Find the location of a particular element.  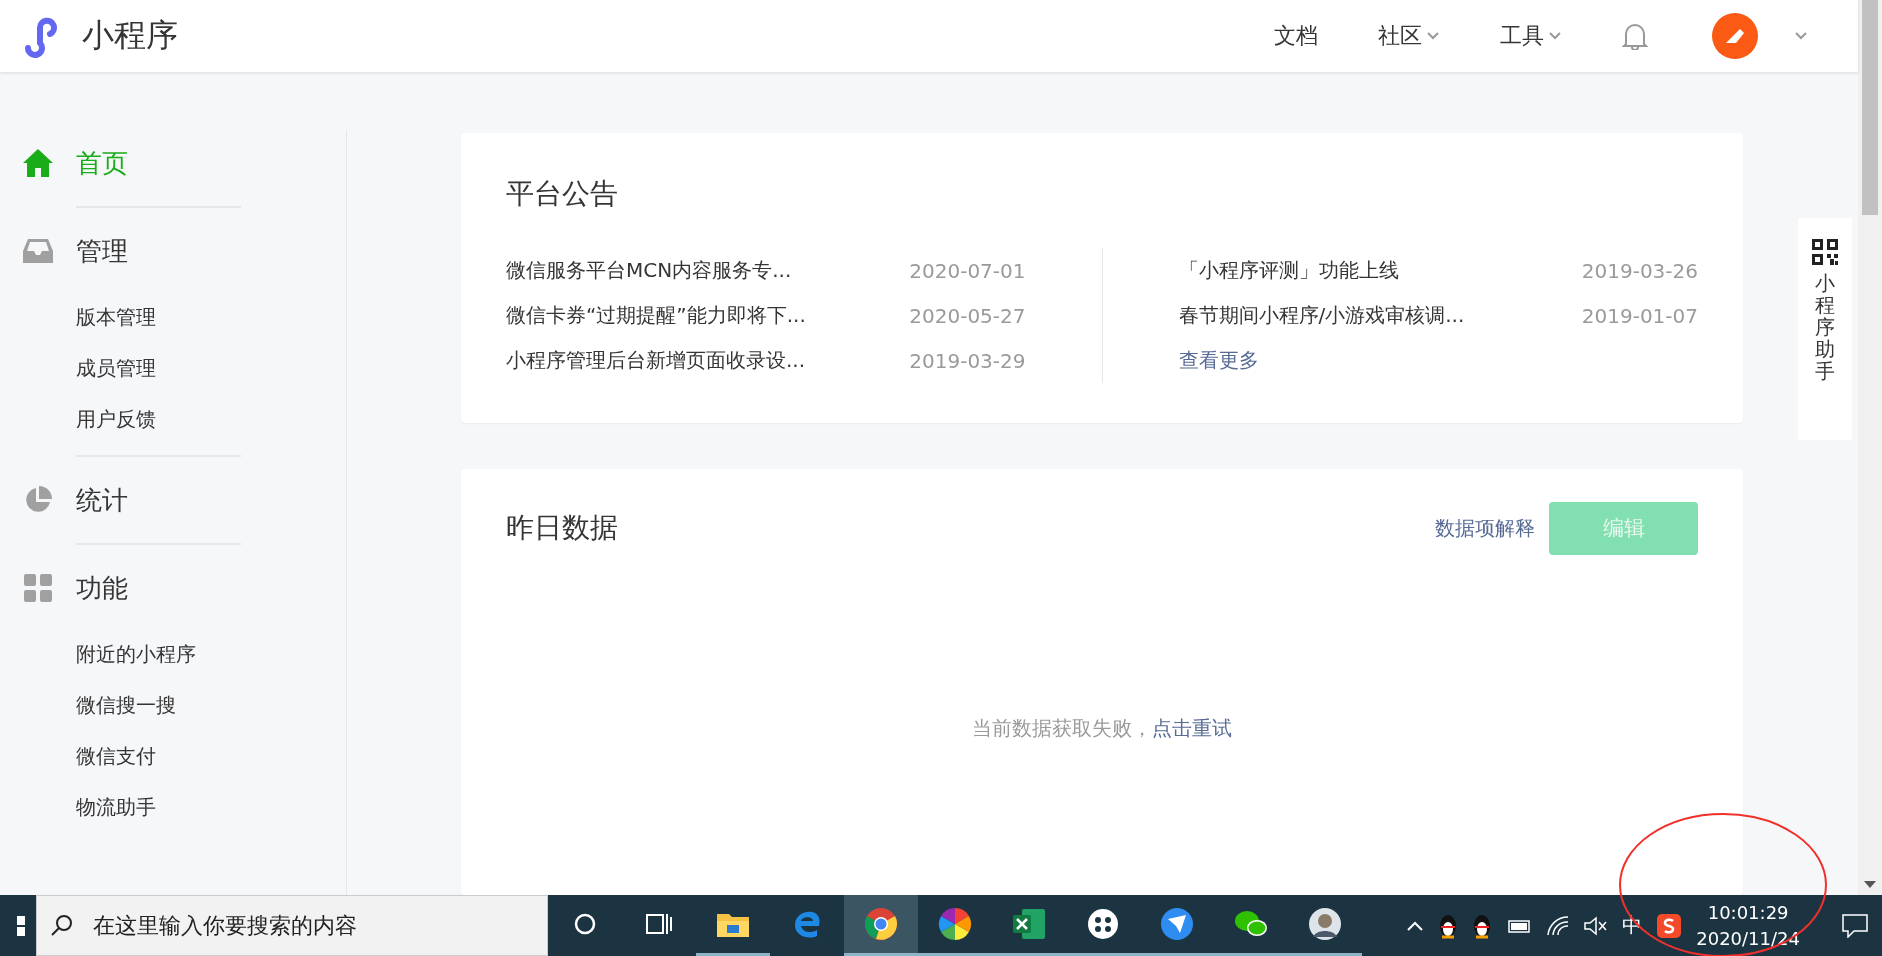

announcement-date: 2019-03-26 is located at coordinates (1639, 270).